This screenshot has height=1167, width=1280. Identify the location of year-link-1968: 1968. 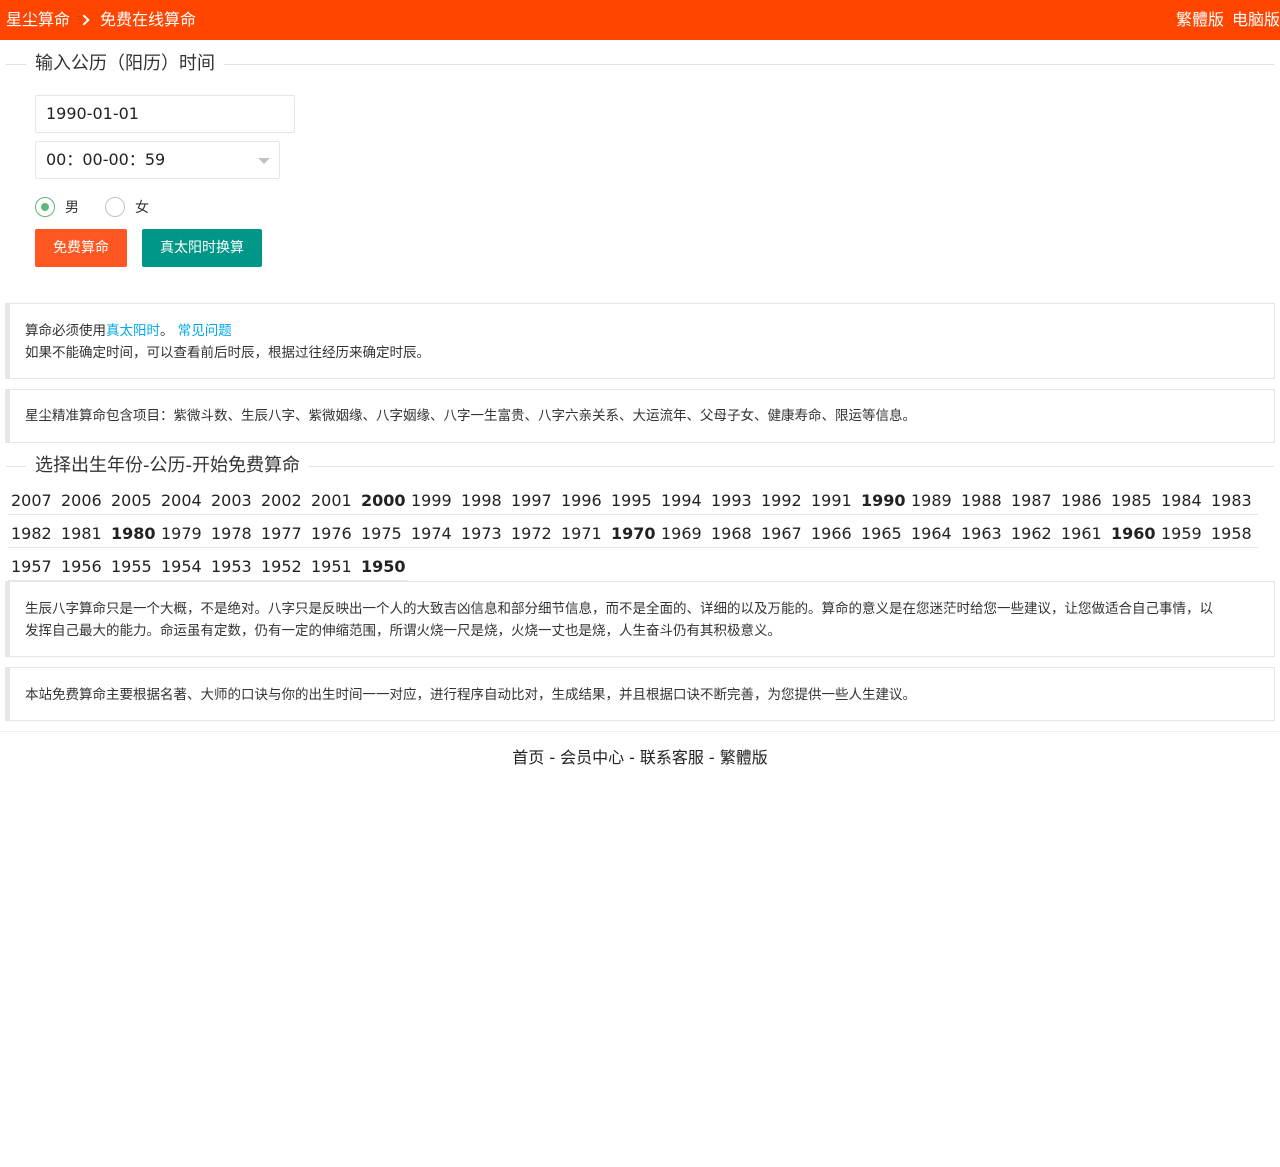
(733, 534).